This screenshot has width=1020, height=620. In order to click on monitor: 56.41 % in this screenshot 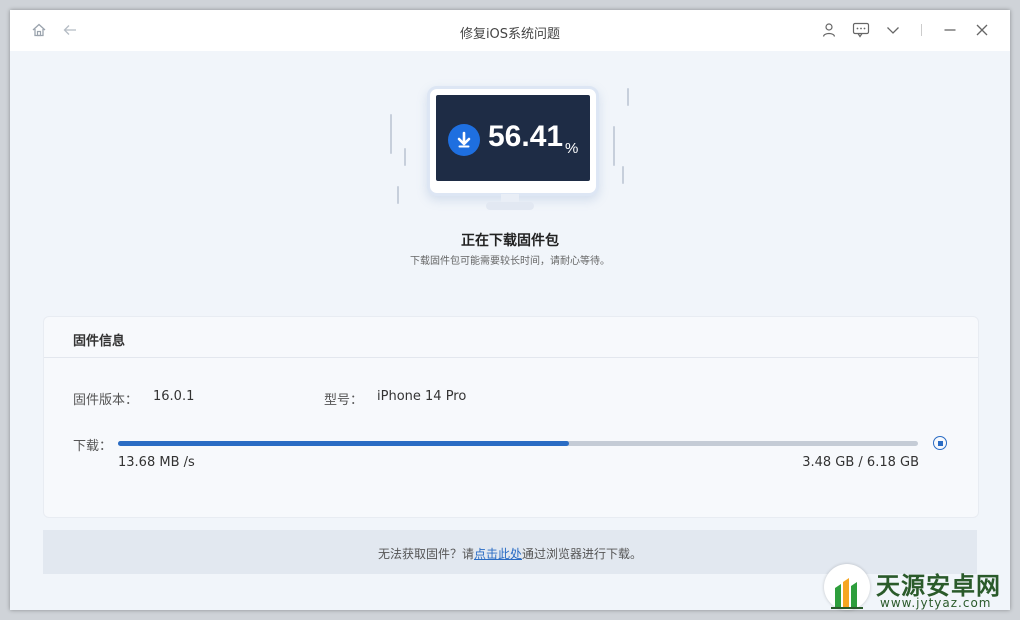, I will do `click(513, 141)`.